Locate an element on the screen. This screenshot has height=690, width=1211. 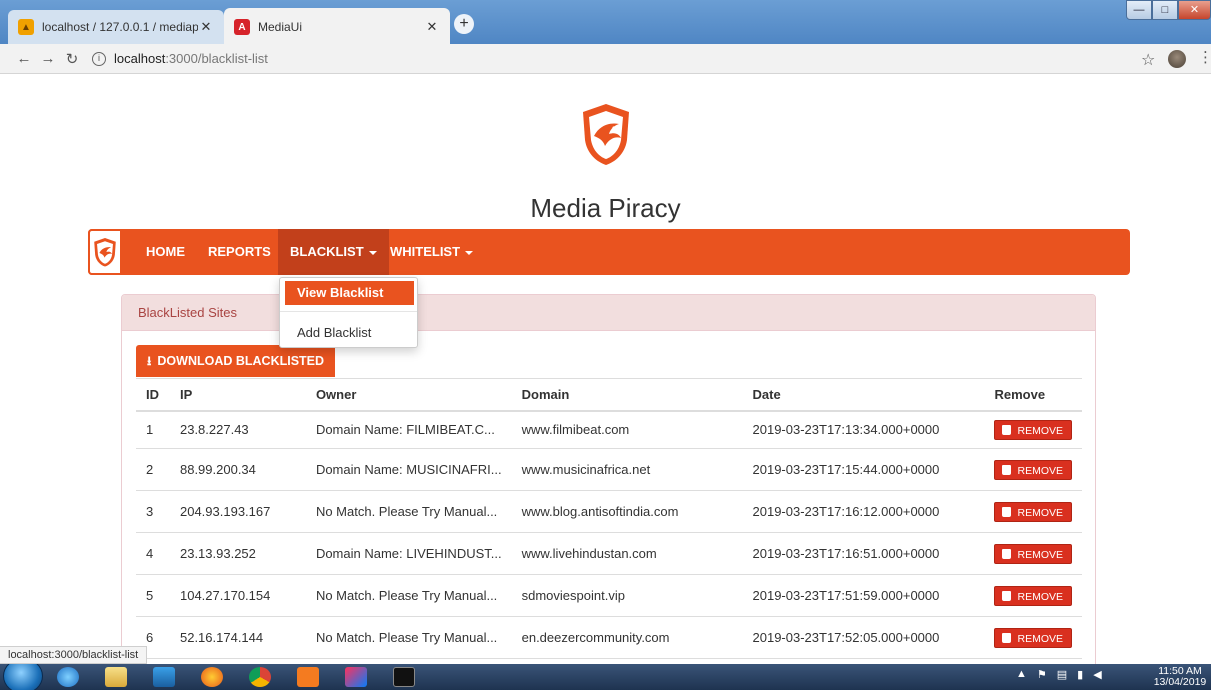
url-field: i localhost:3000/blacklist-list is located at coordinates (180, 58).